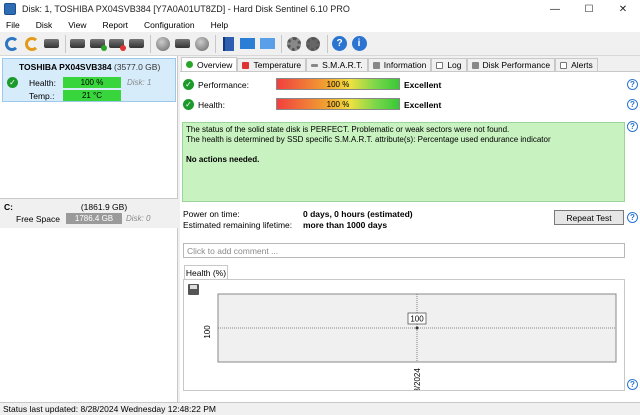 This screenshot has width=640, height=415. What do you see at coordinates (116, 25) in the screenshot?
I see `menu-report: Report` at bounding box center [116, 25].